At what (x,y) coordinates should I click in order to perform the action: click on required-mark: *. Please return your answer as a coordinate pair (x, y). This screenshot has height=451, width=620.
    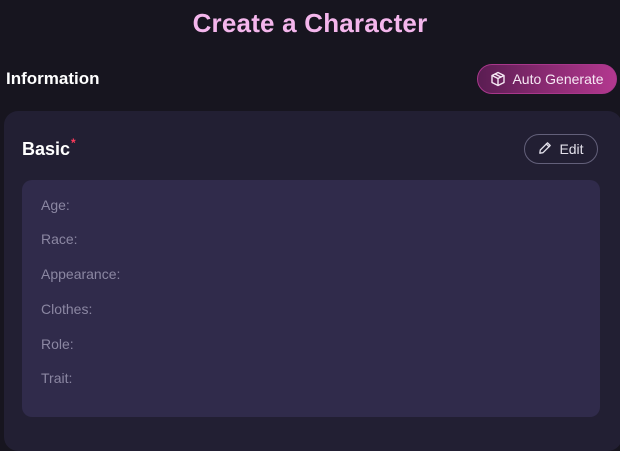
    Looking at the image, I should click on (73, 143).